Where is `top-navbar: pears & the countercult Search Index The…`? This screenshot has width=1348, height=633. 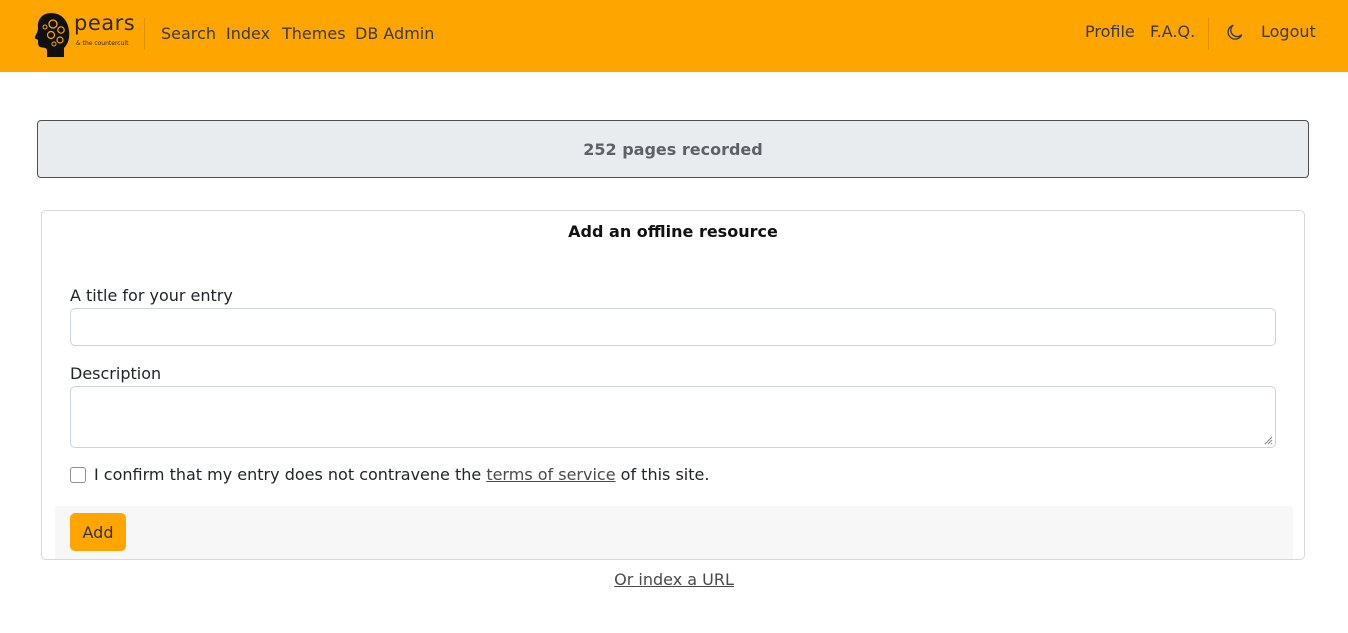
top-navbar: pears & the countercult Search Index The… is located at coordinates (674, 36).